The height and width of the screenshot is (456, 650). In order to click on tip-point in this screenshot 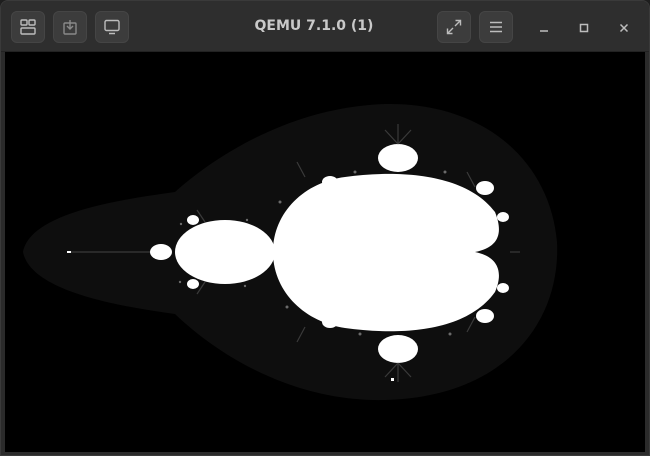, I will do `click(69, 252)`.